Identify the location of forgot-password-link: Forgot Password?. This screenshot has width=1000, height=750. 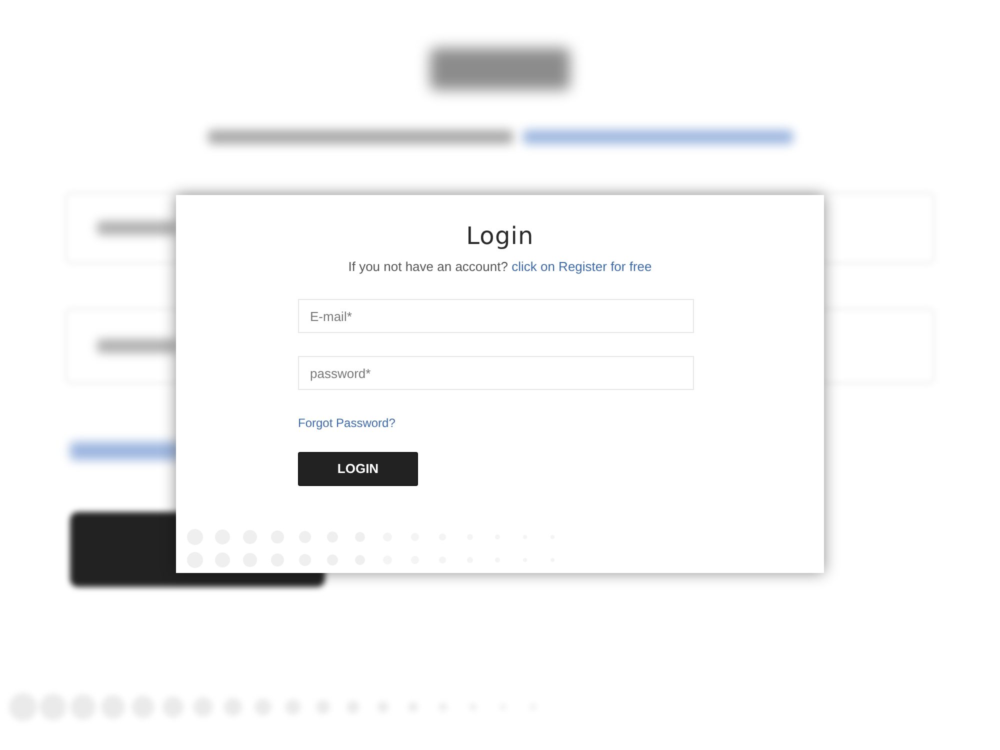
(347, 423).